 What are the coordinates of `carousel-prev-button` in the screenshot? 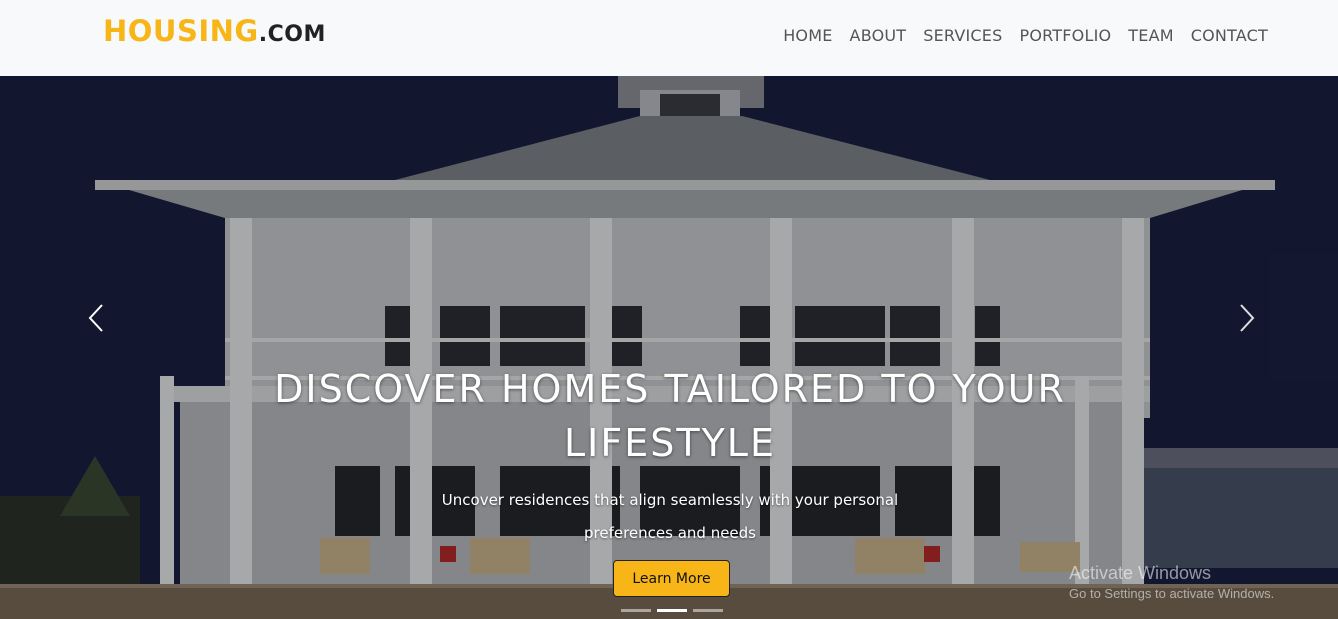 It's located at (97, 318).